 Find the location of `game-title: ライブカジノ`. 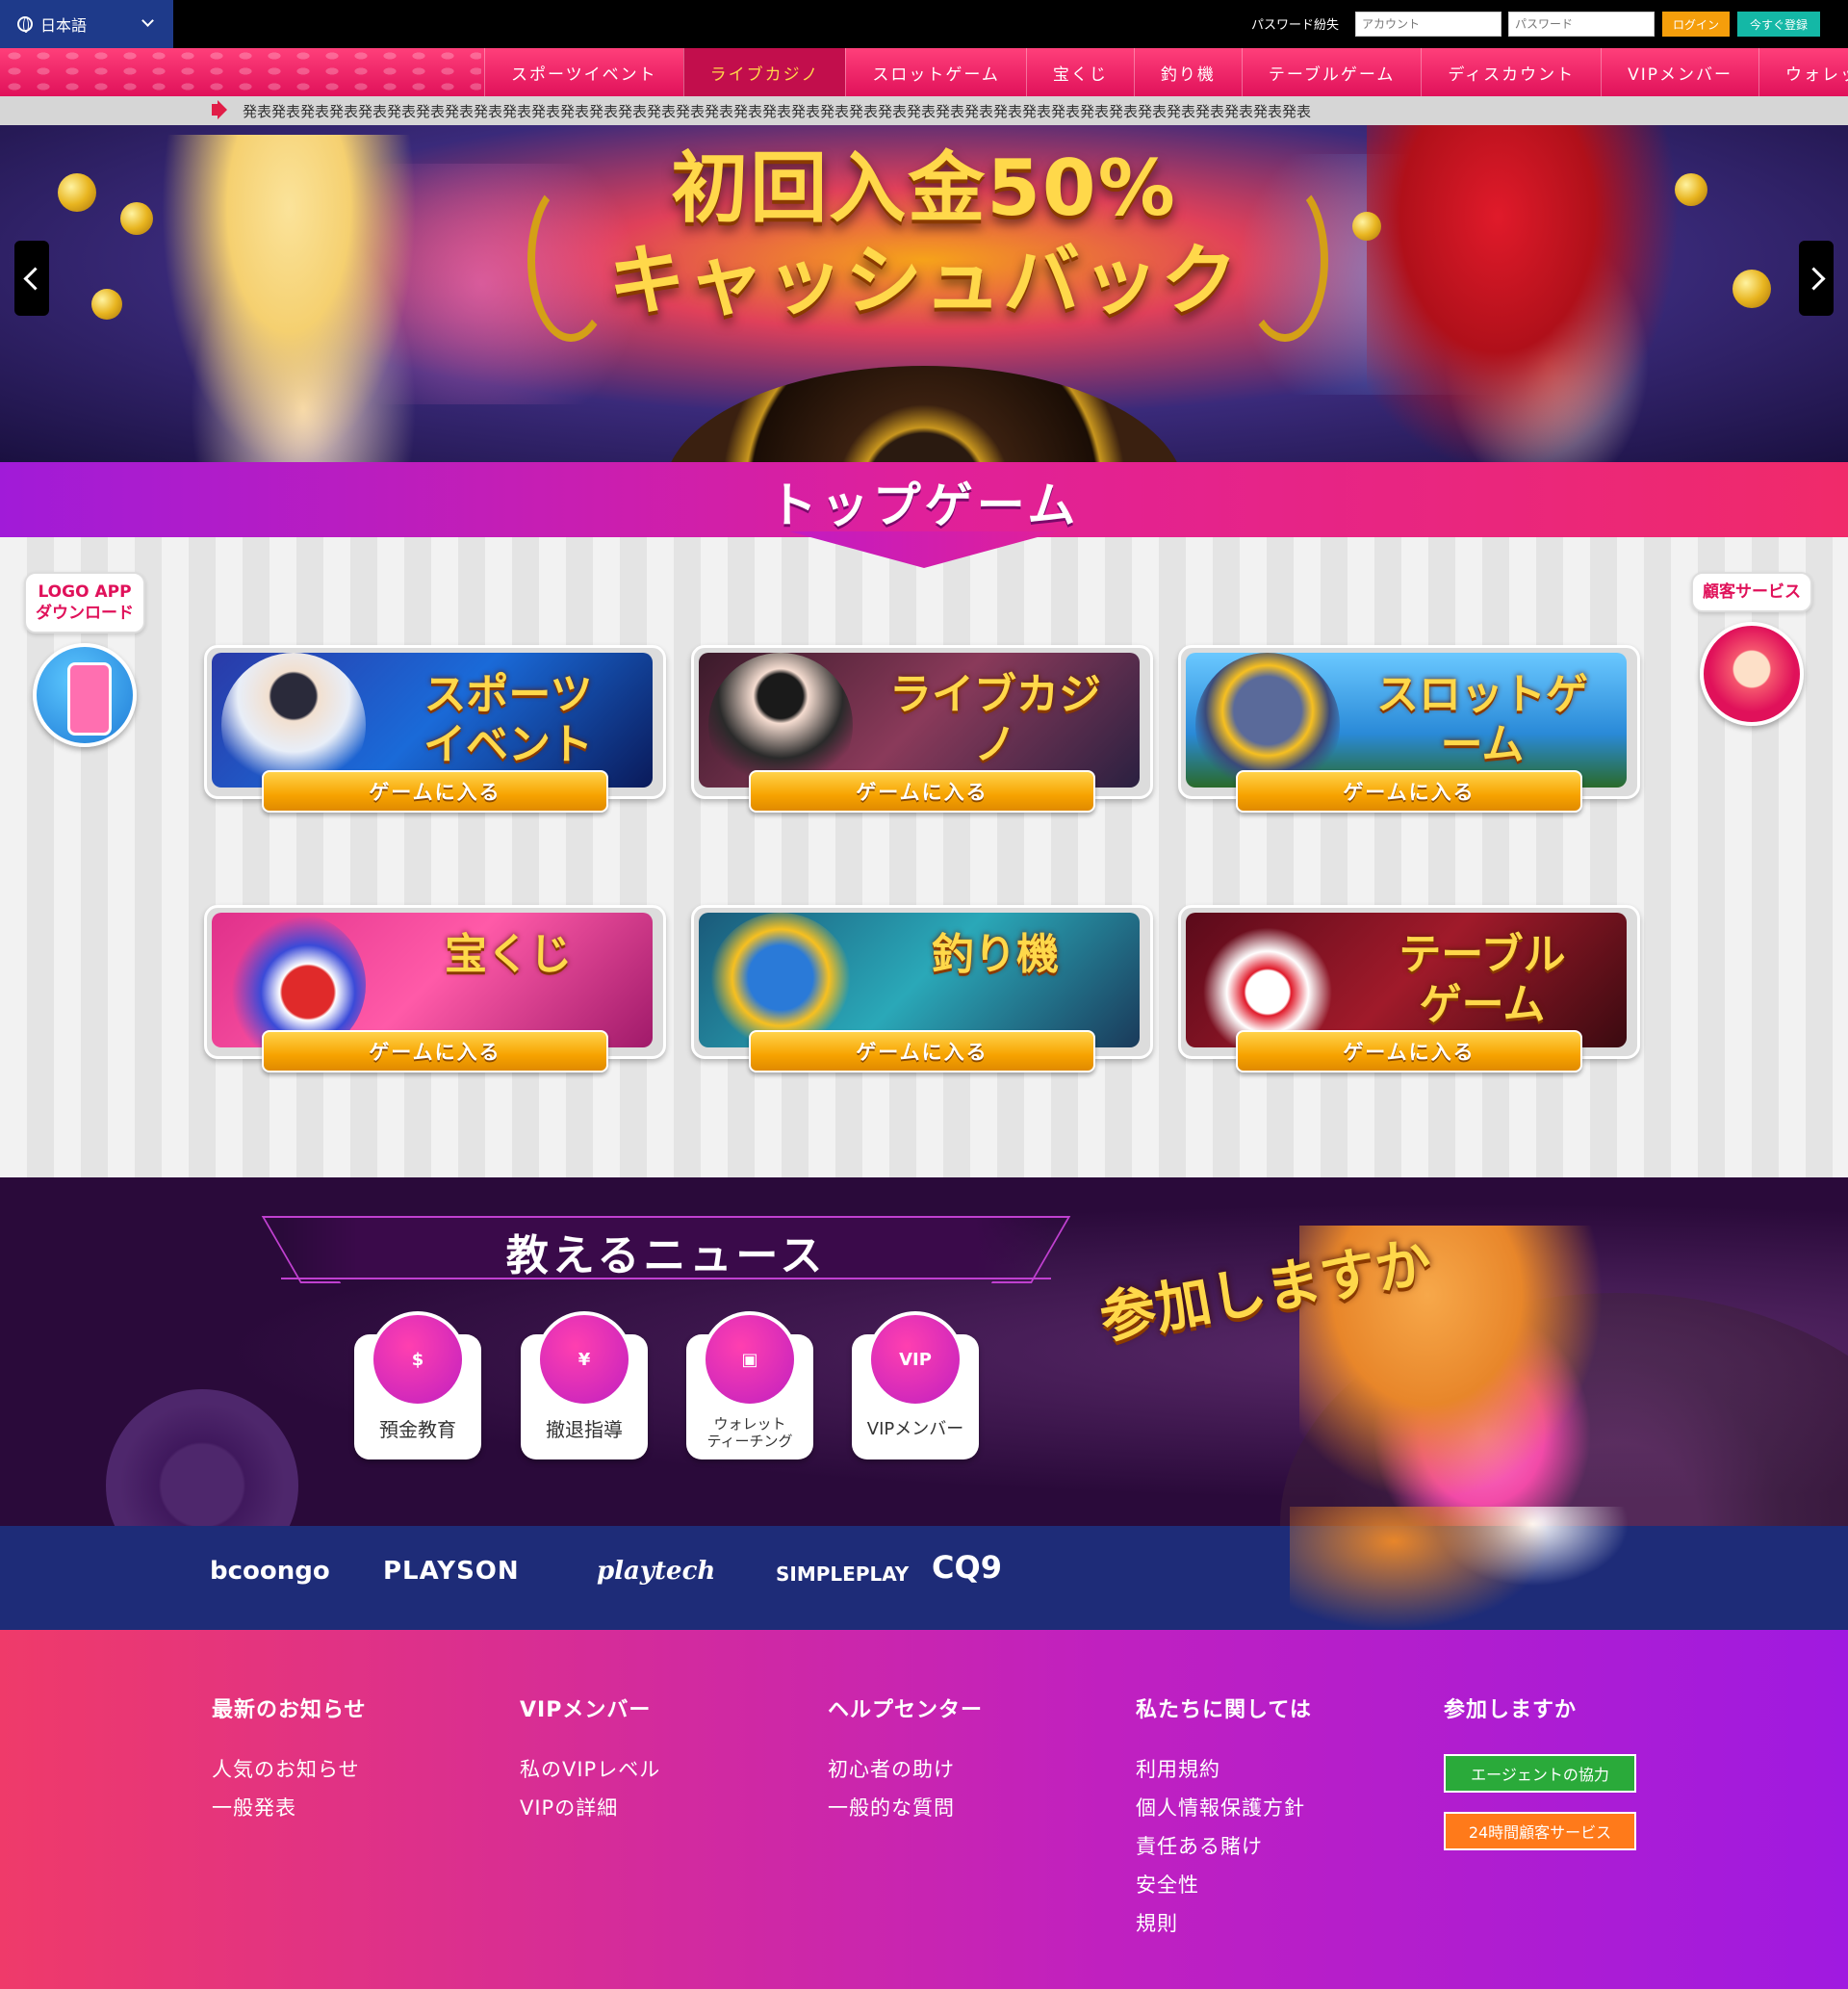

game-title: ライブカジノ is located at coordinates (995, 720).